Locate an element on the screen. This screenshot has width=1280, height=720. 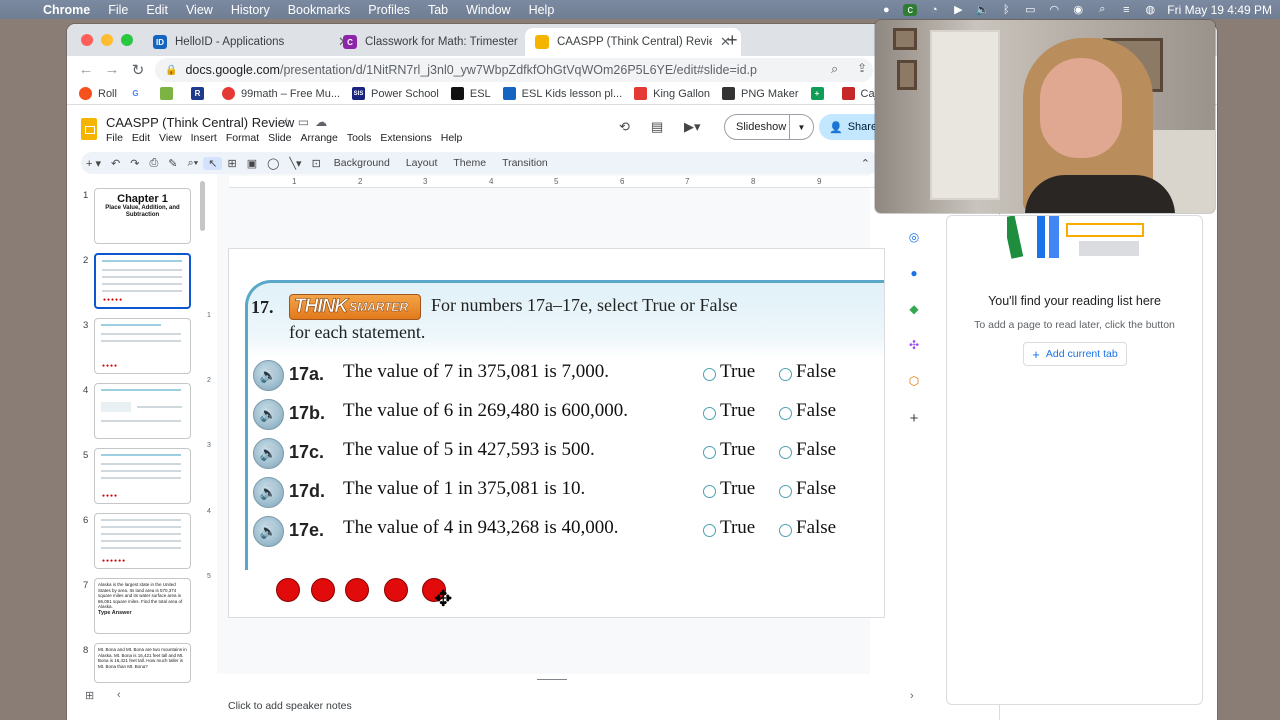
chevron-down-icon: ▼ is located at coordinates (801, 127).